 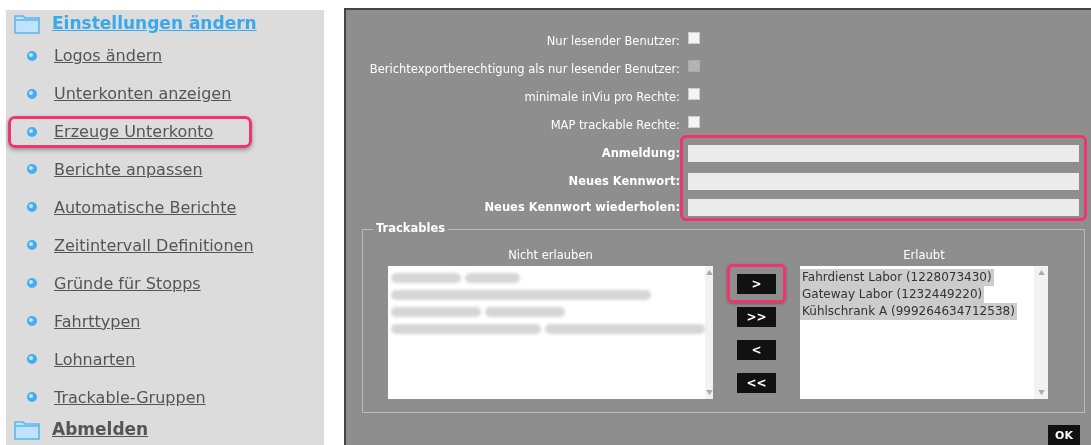 I want to click on logout-link: Abmelden, so click(x=100, y=429).